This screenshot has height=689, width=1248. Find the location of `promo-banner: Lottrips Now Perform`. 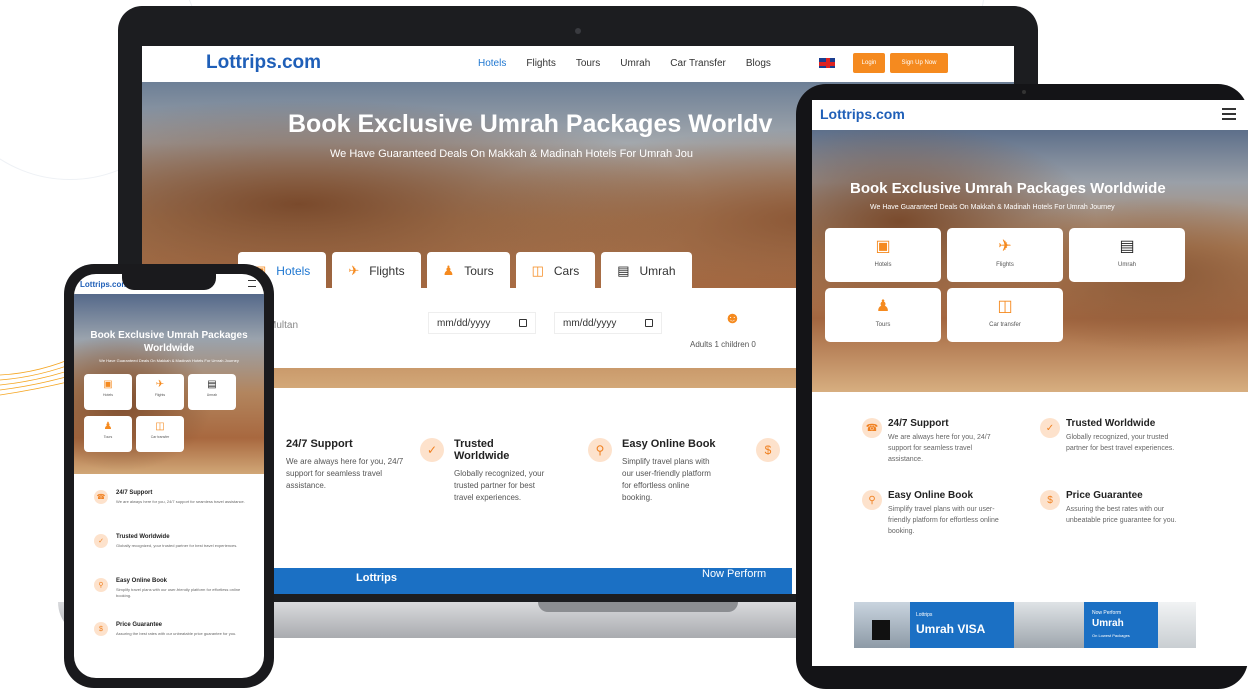

promo-banner: Lottrips Now Perform is located at coordinates (532, 581).